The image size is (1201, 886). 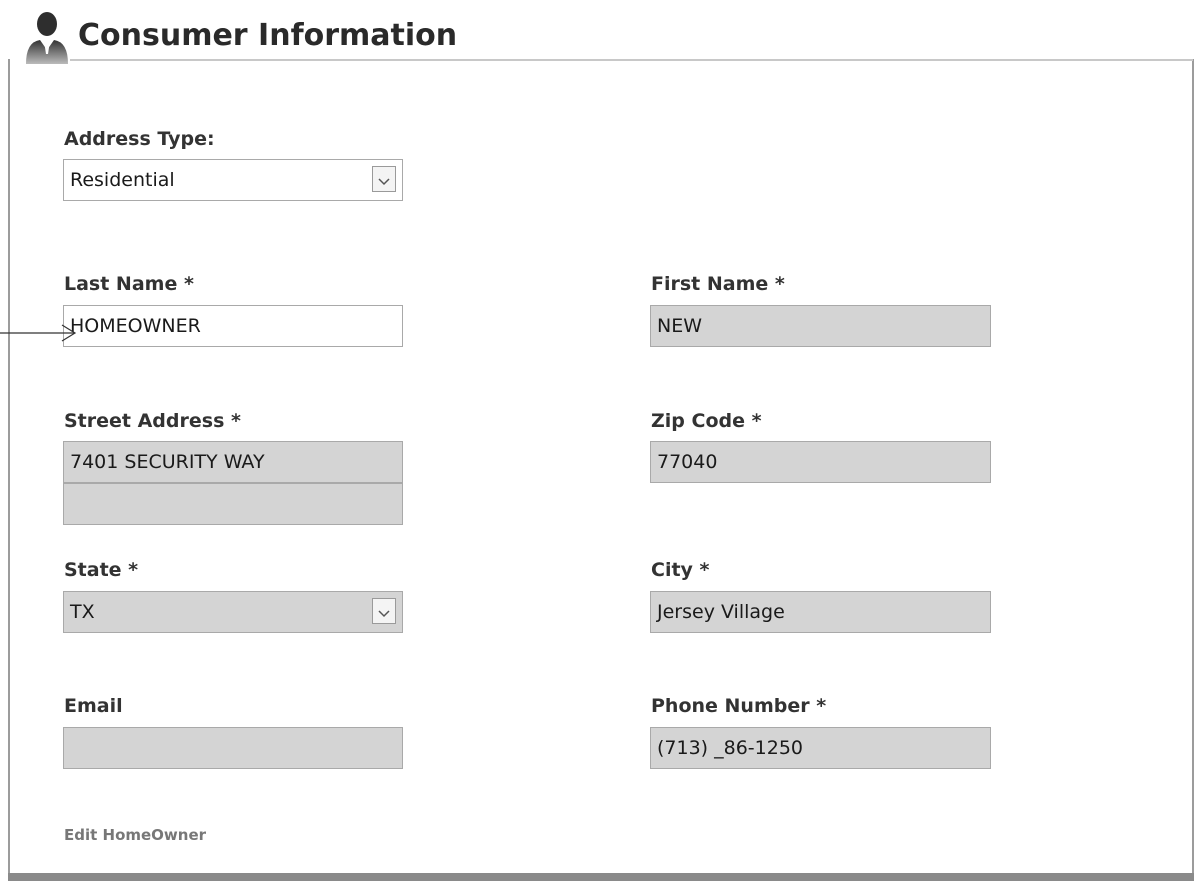 What do you see at coordinates (38, 333) in the screenshot?
I see `pointer-arrow-icon` at bounding box center [38, 333].